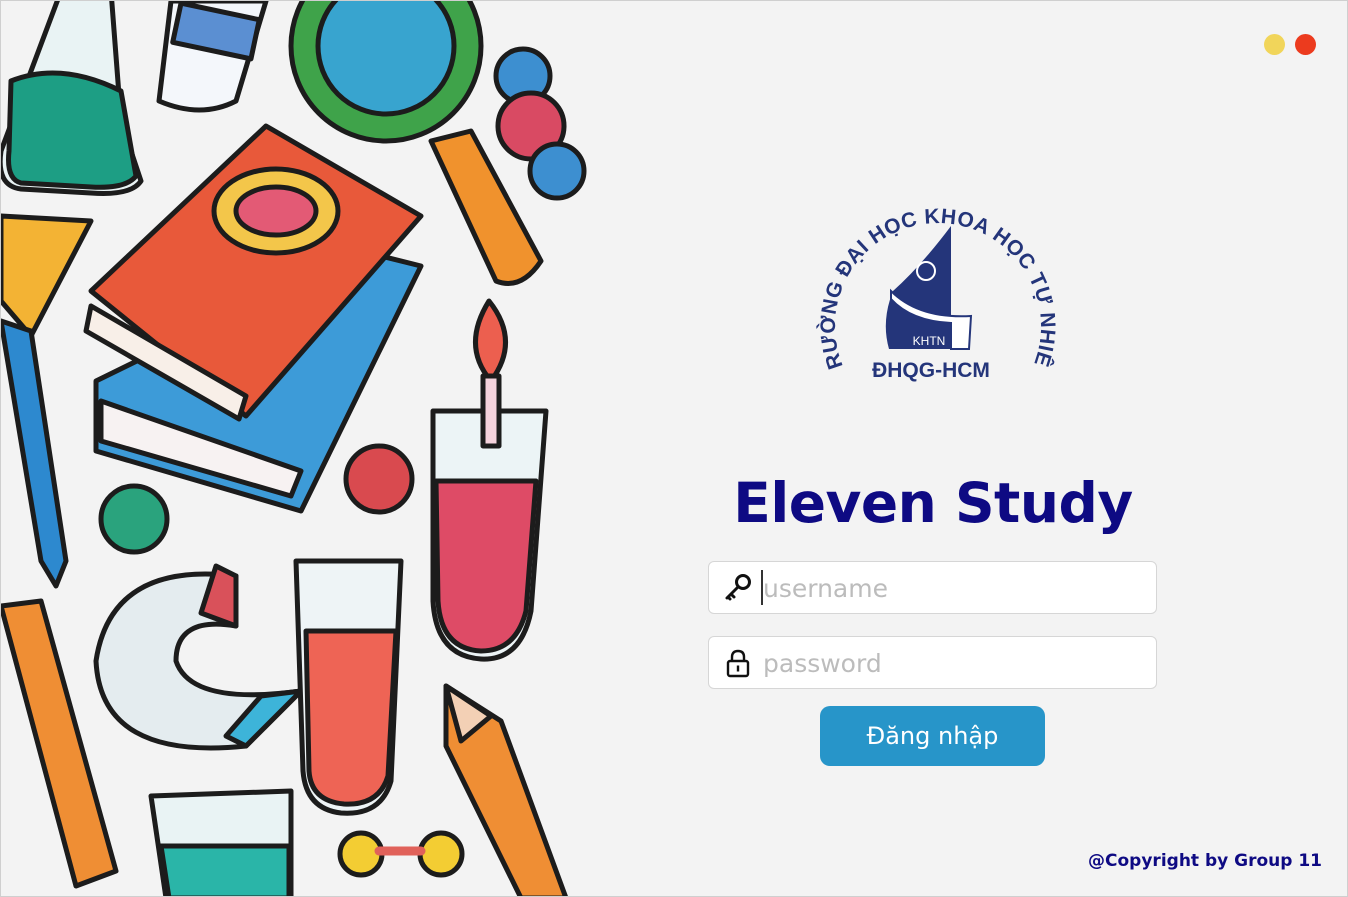 This screenshot has height=897, width=1348. Describe the element at coordinates (490, 341) in the screenshot. I see `candle-flame` at that location.